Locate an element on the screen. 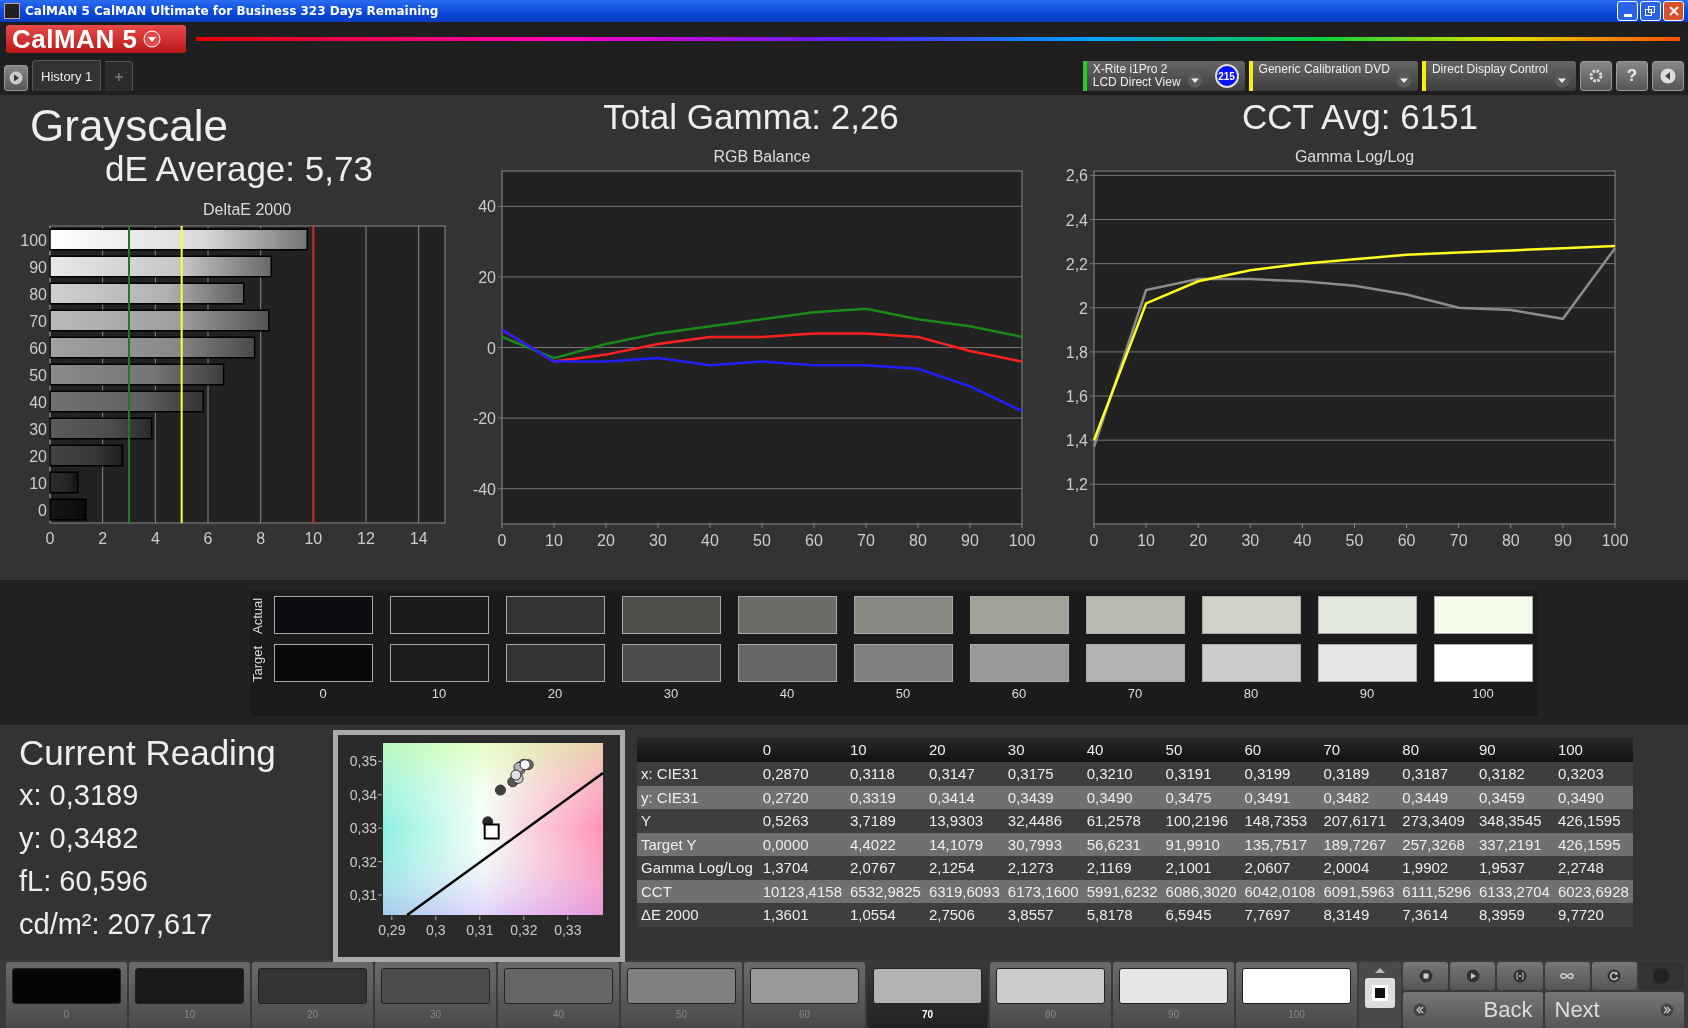 The height and width of the screenshot is (1028, 1688). table-cell: 14,1079 is located at coordinates (964, 844).